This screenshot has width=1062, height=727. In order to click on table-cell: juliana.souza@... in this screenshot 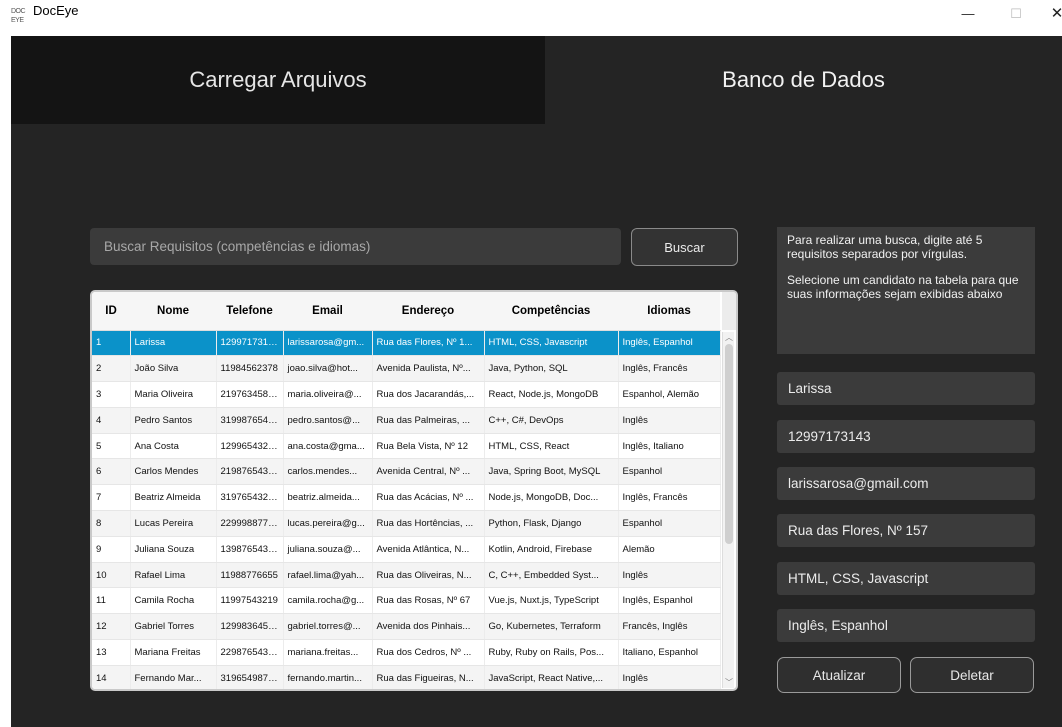, I will do `click(328, 549)`.